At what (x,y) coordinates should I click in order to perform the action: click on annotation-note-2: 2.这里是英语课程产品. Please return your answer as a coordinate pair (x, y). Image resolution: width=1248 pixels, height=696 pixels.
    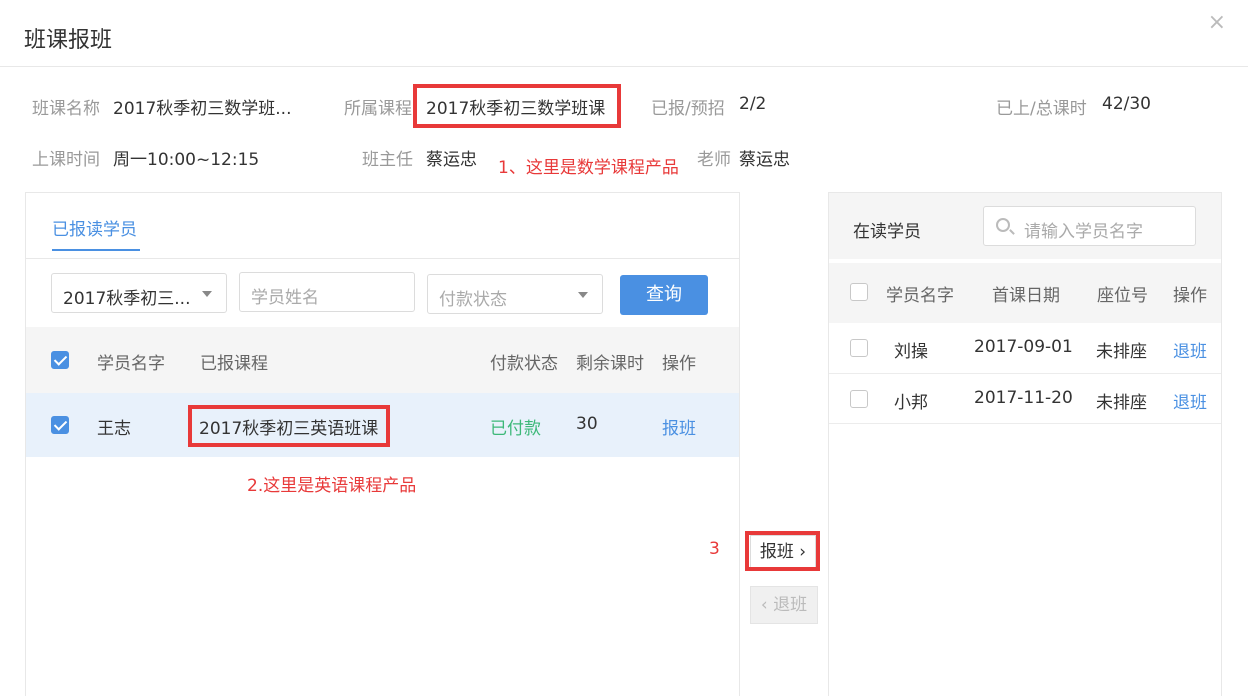
    Looking at the image, I should click on (332, 486).